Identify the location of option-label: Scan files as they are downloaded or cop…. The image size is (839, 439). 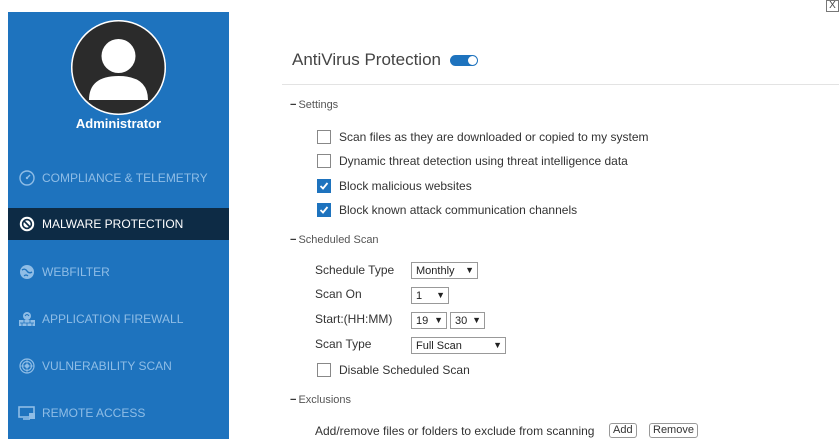
(494, 137).